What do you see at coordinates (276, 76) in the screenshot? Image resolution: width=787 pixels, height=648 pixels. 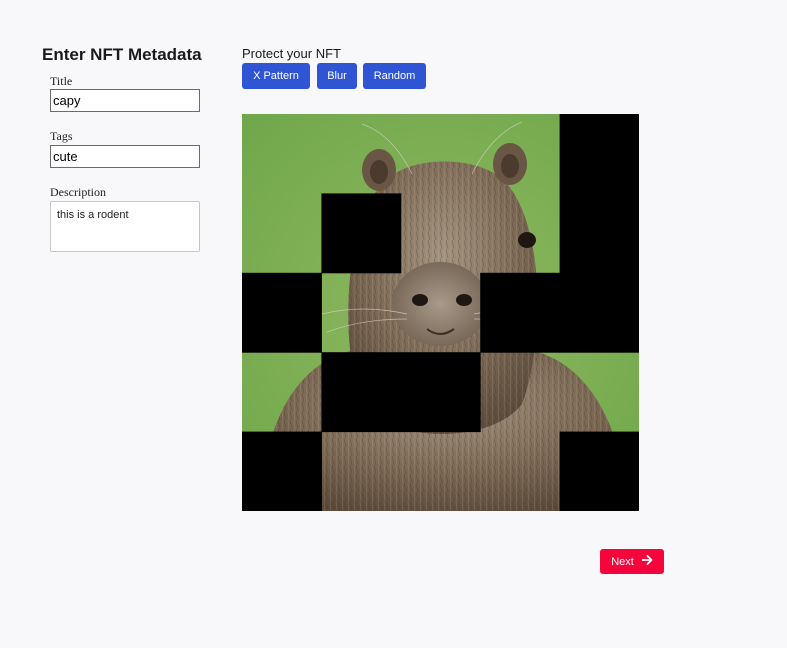 I see `x-pattern-button: X Pattern` at bounding box center [276, 76].